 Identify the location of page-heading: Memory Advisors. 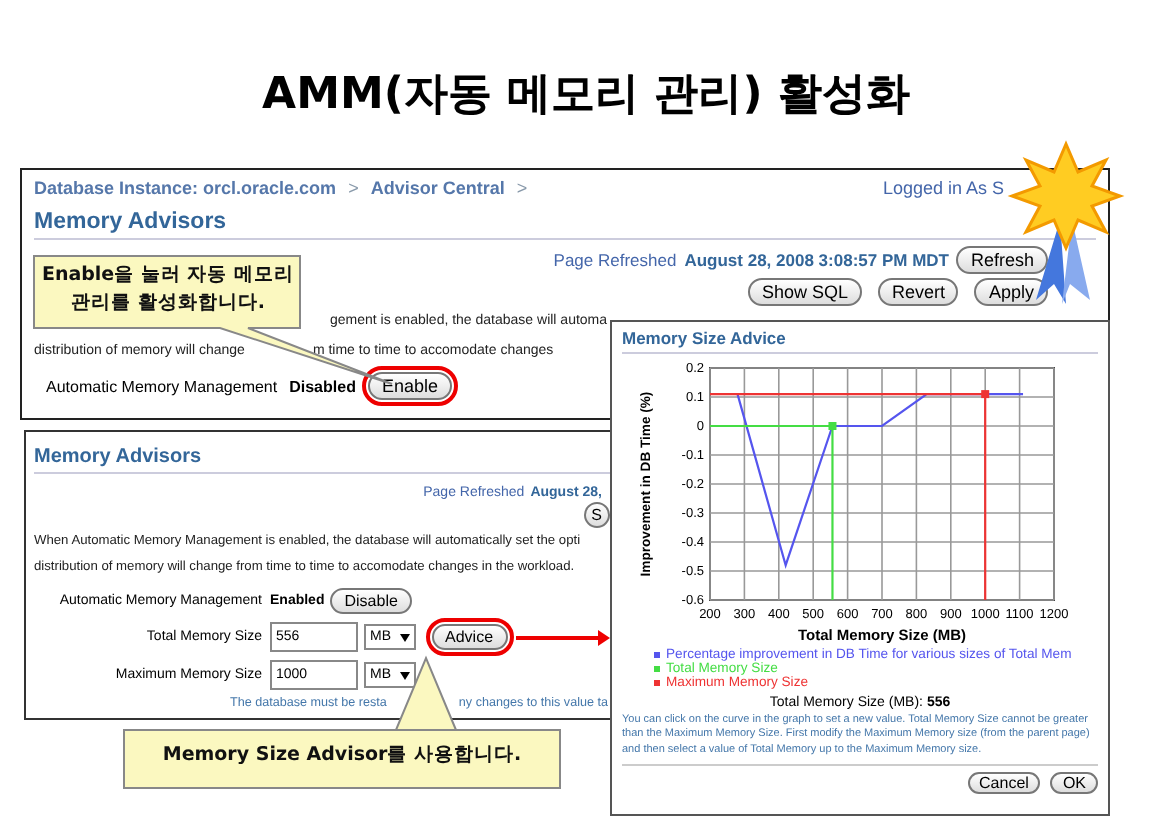
(322, 458).